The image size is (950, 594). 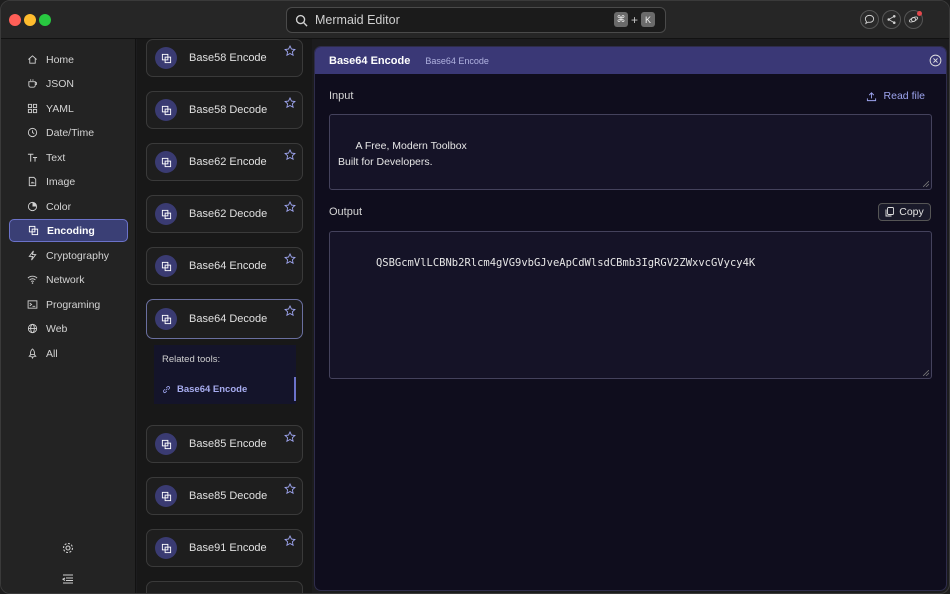 I want to click on rocket-icon, so click(x=32, y=353).